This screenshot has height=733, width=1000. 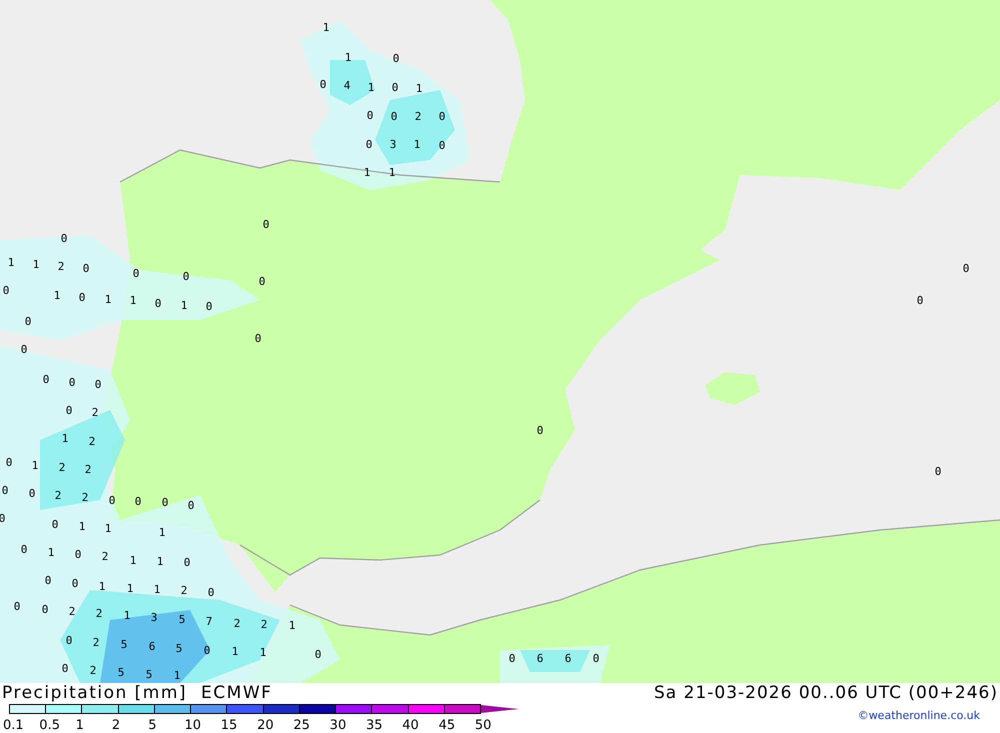 What do you see at coordinates (265, 725) in the screenshot?
I see `scale-tick-label: 20` at bounding box center [265, 725].